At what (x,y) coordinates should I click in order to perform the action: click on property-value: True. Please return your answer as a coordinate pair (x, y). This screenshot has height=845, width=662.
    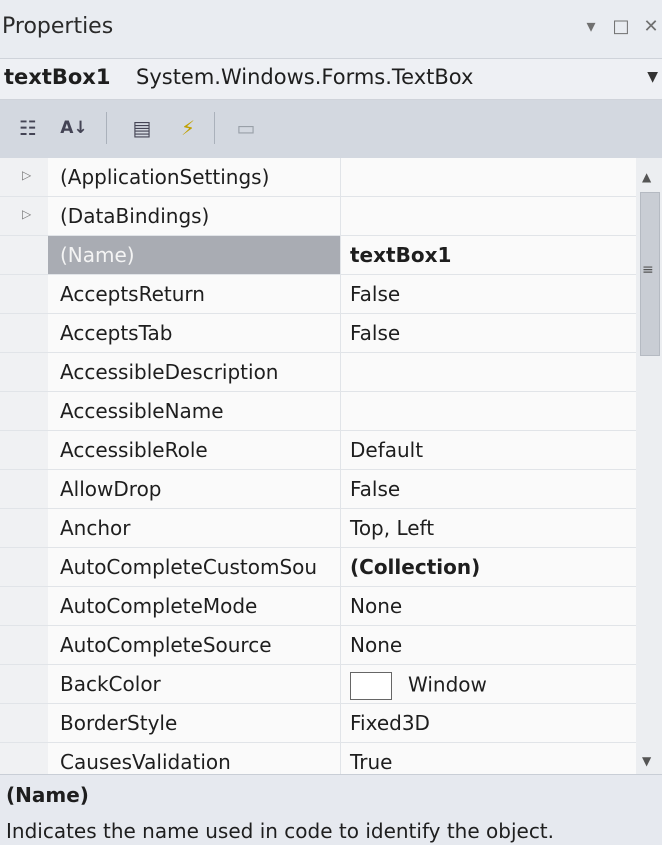
    Looking at the image, I should click on (371, 762).